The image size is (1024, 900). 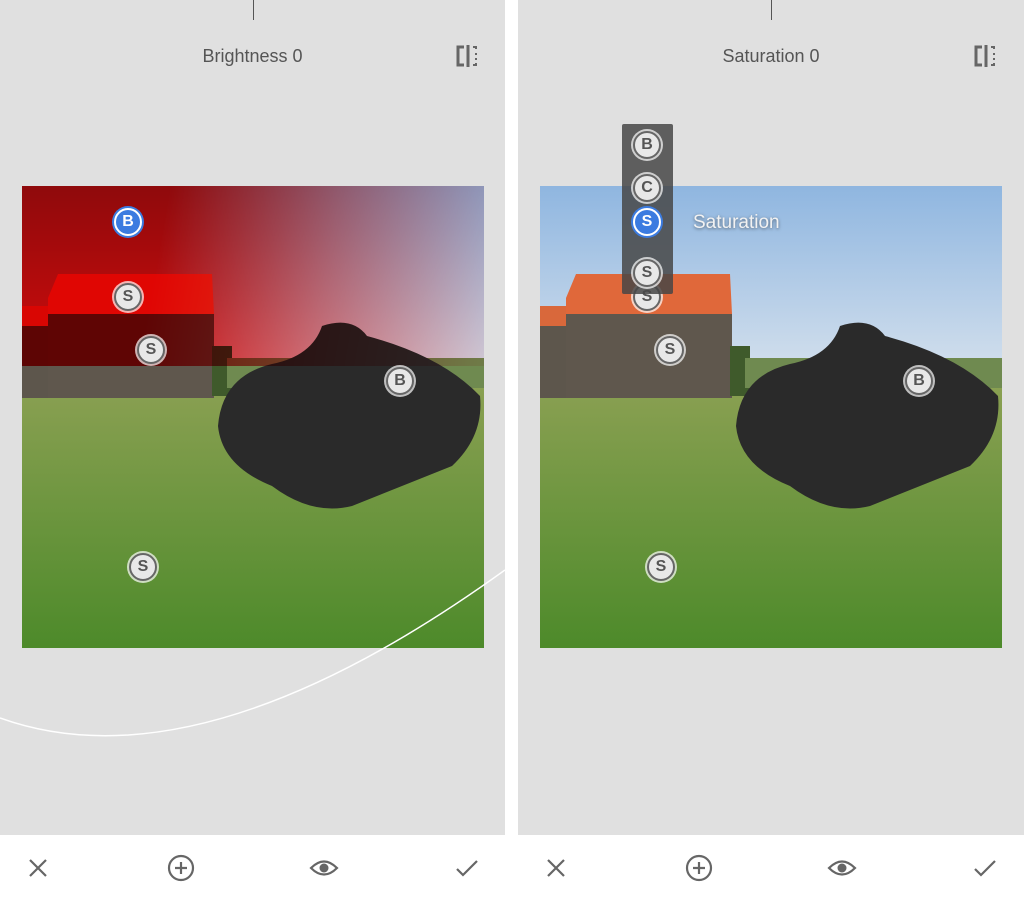 What do you see at coordinates (771, 56) in the screenshot?
I see `adjust-title: Saturation 0` at bounding box center [771, 56].